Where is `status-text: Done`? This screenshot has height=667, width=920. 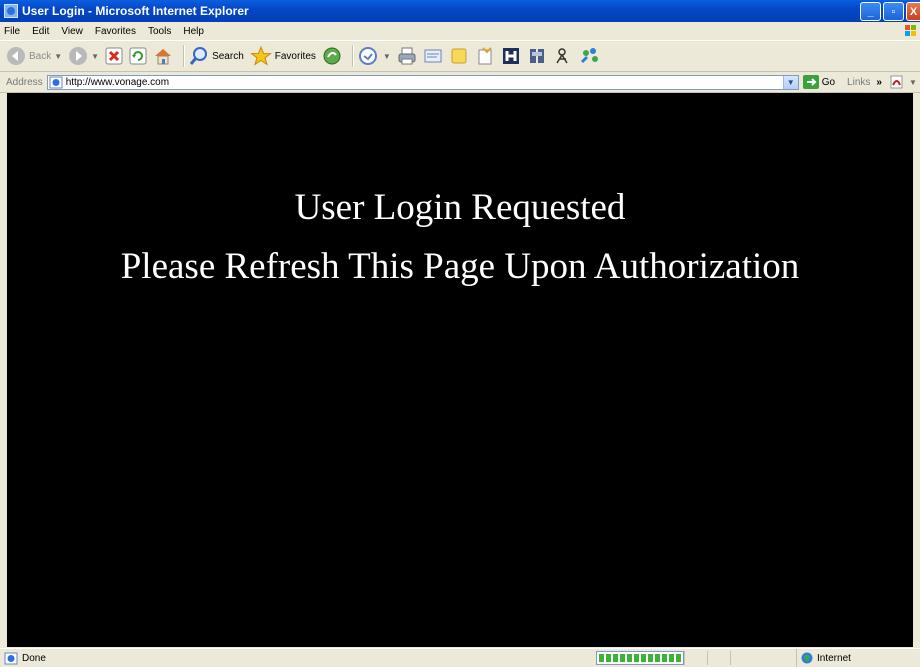
status-text: Done is located at coordinates (34, 658).